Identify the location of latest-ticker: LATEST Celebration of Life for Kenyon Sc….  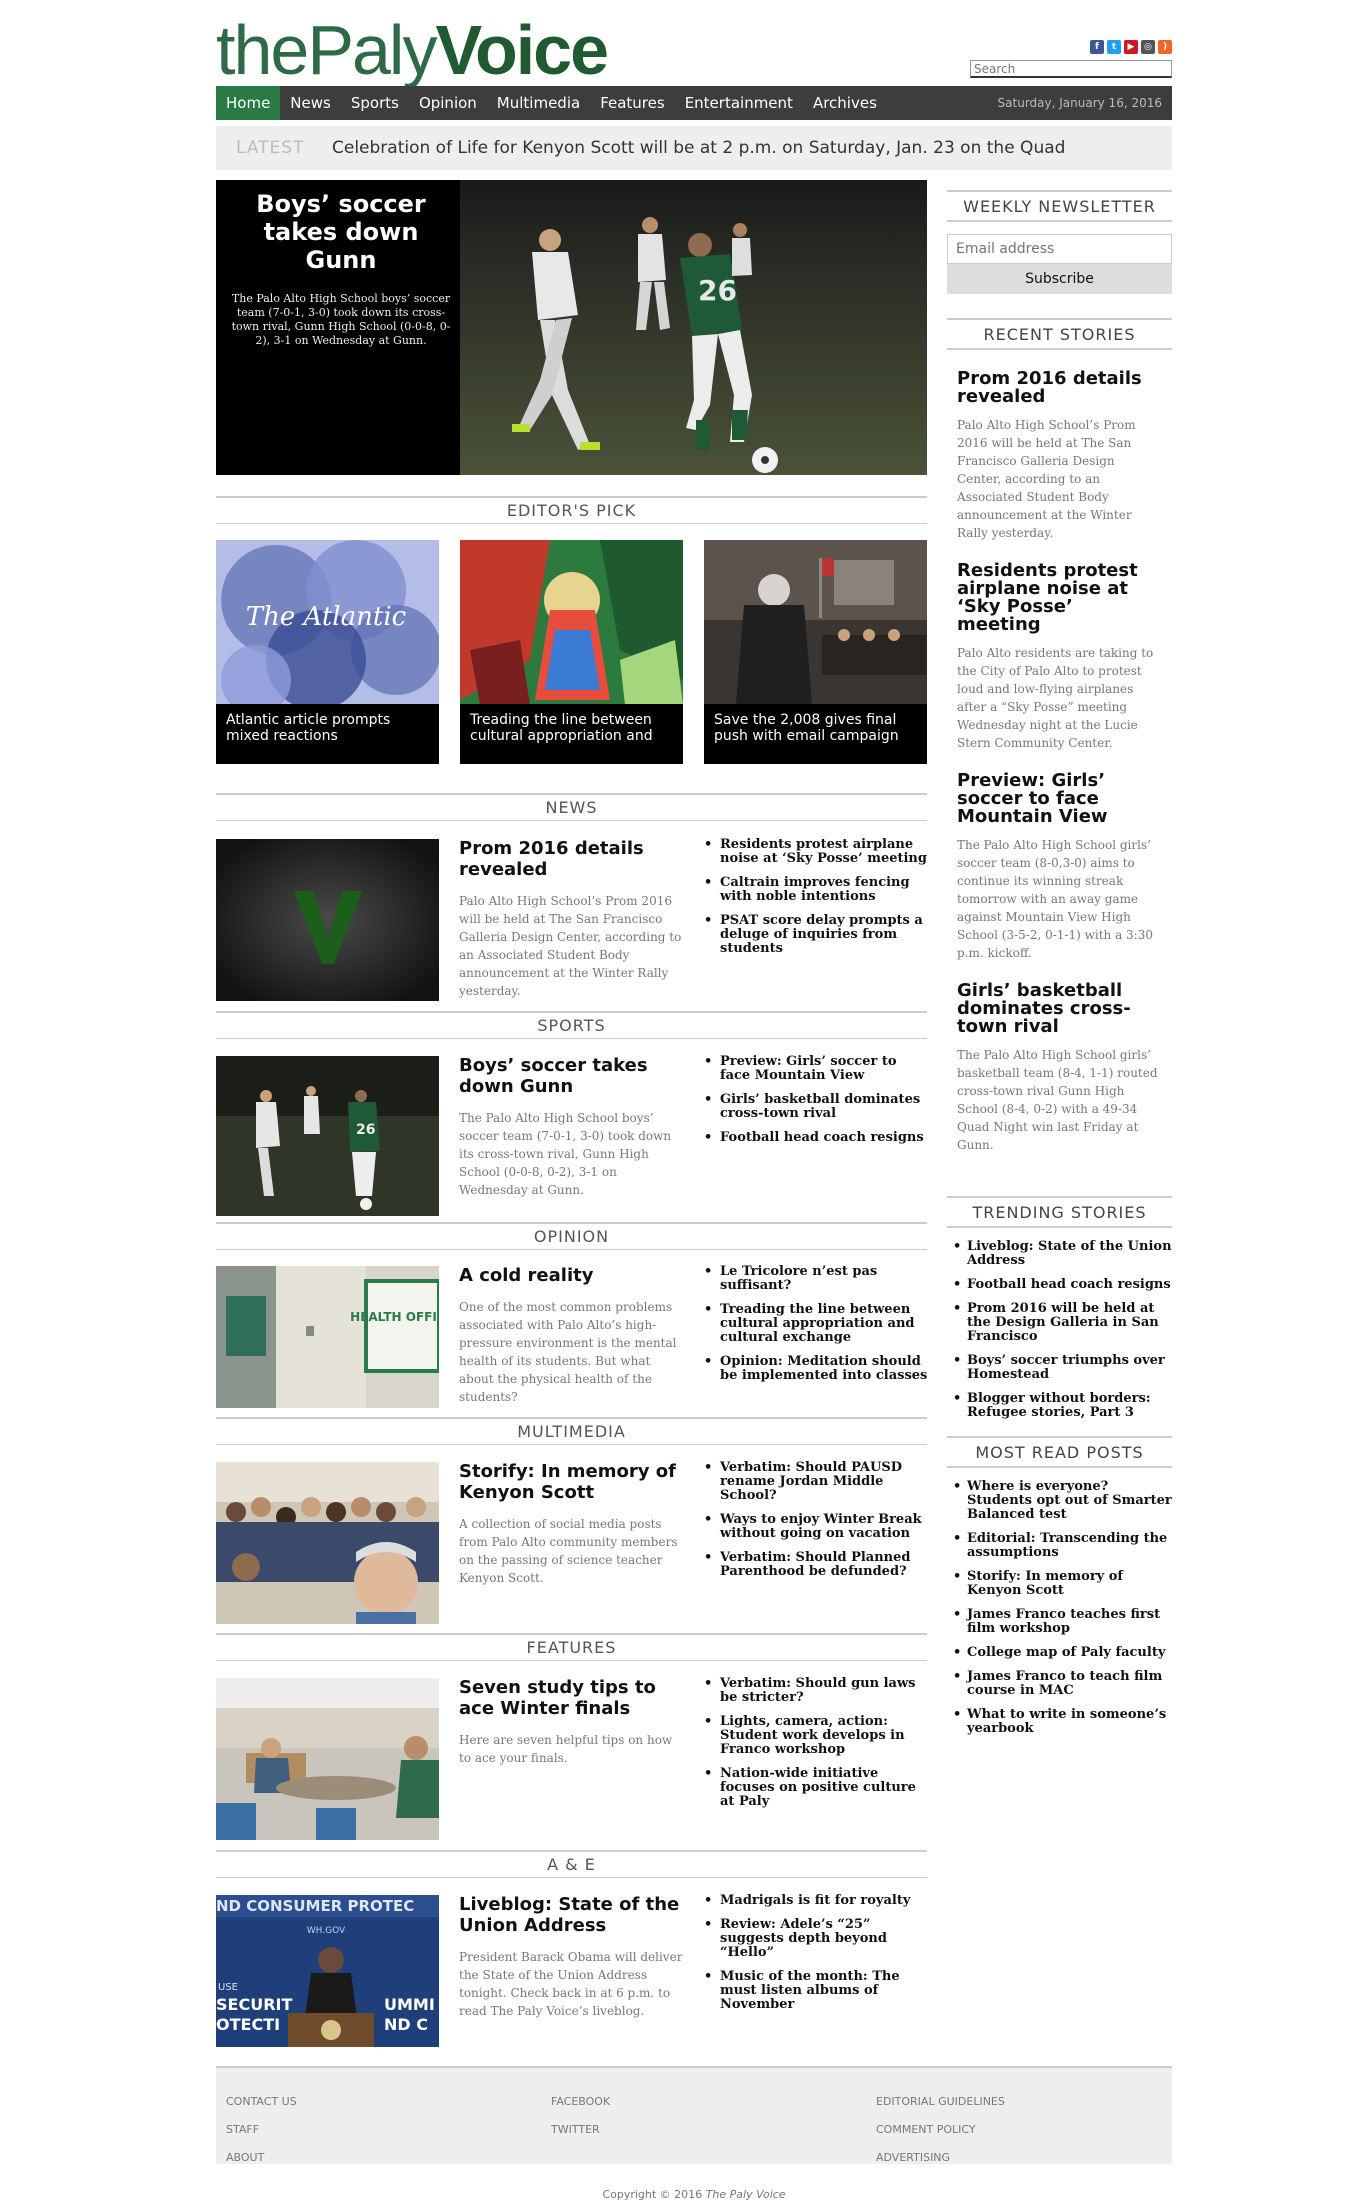
(694, 148).